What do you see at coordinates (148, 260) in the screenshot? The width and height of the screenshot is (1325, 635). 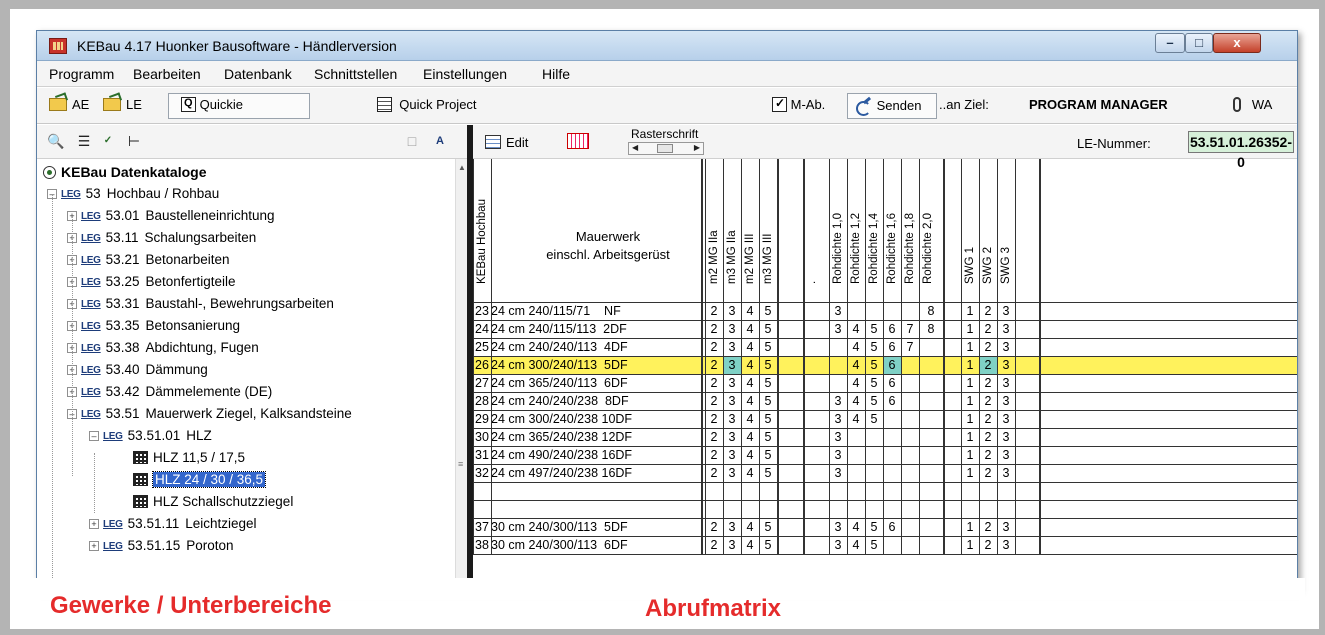 I see `tree-node-53.21: + LEG 53.21 Betonarbeiten` at bounding box center [148, 260].